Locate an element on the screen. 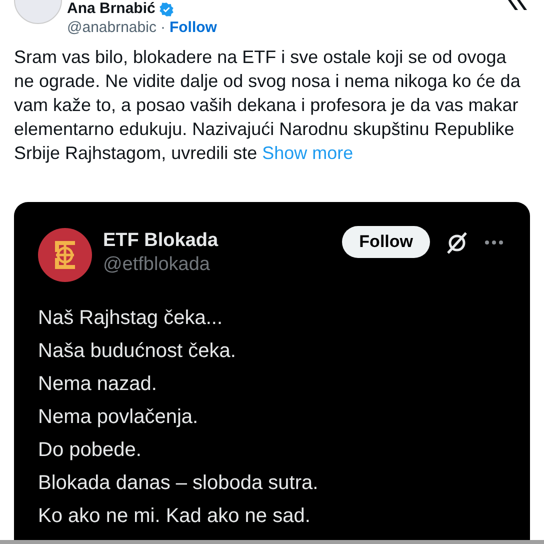  follow-link: Follow is located at coordinates (193, 28).